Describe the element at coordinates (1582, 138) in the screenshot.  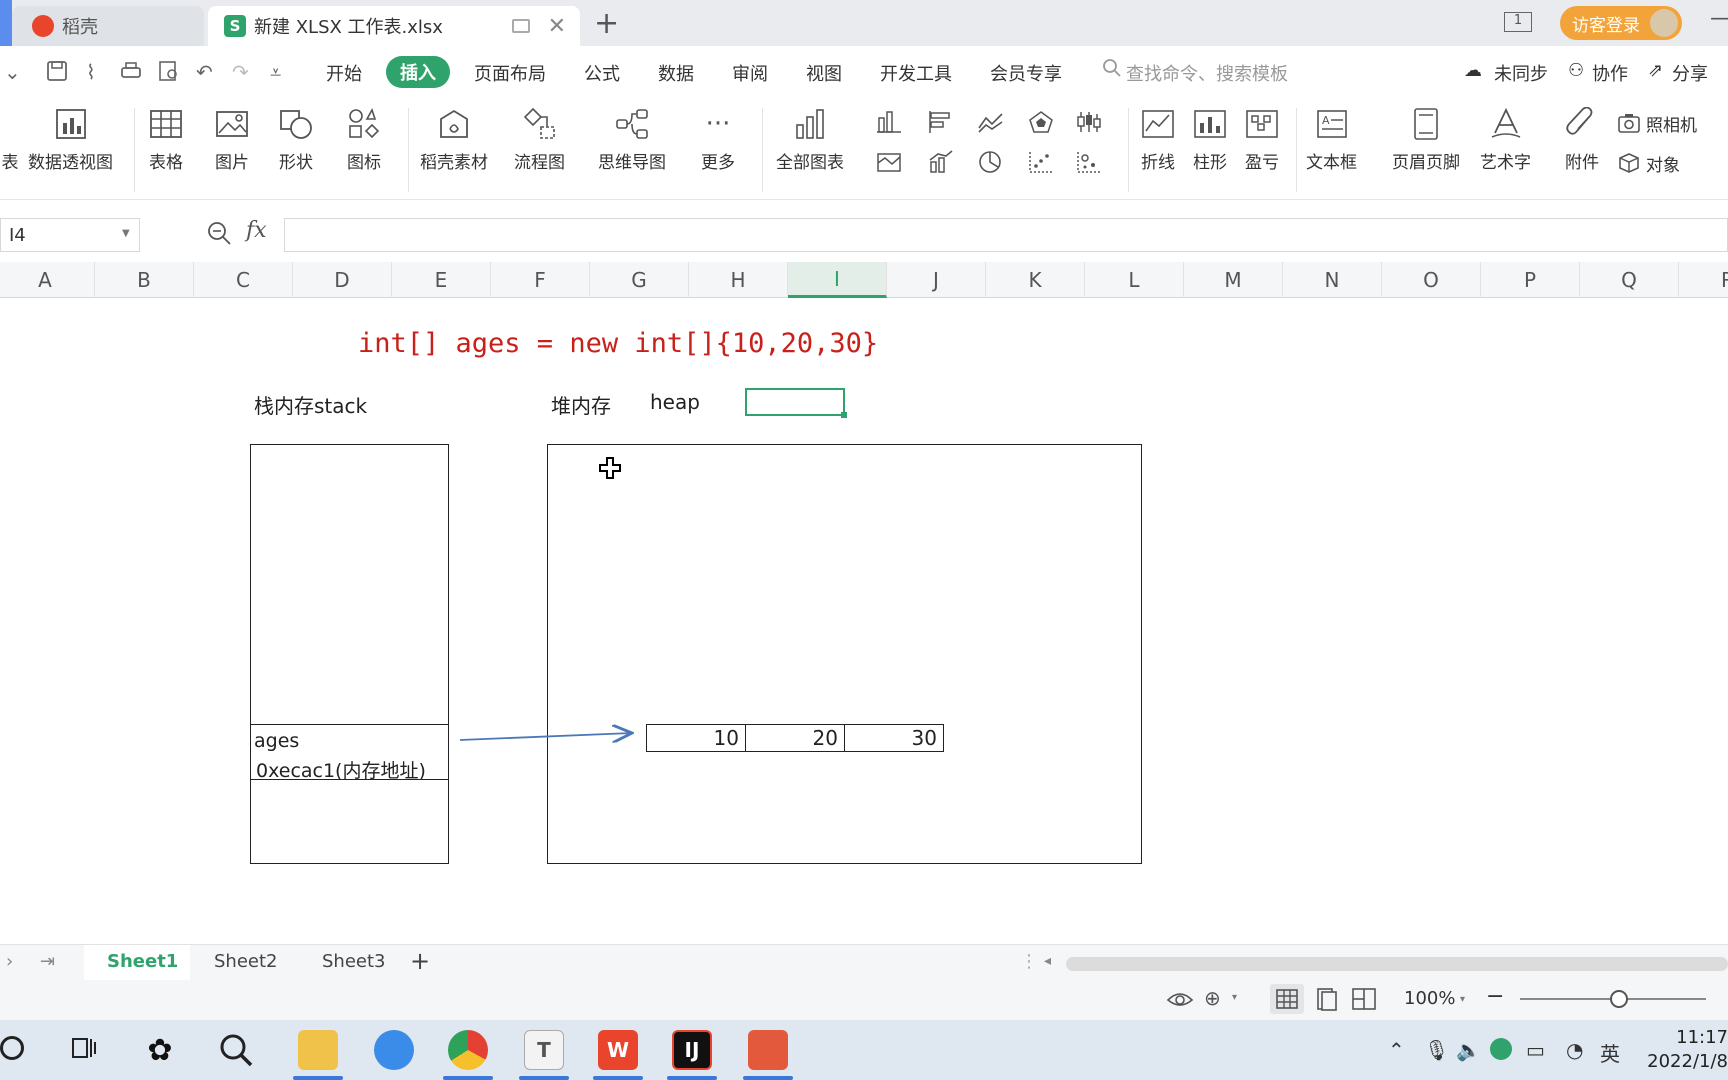
I see `ribbon-attachment: 附件` at that location.